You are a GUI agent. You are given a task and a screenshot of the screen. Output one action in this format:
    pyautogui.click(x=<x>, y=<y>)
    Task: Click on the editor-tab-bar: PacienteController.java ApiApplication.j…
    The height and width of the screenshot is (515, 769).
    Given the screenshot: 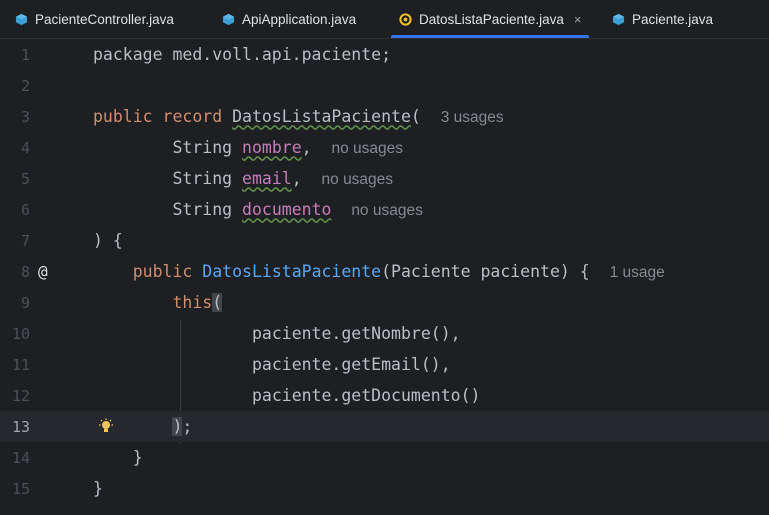 What is the action you would take?
    pyautogui.click(x=384, y=19)
    